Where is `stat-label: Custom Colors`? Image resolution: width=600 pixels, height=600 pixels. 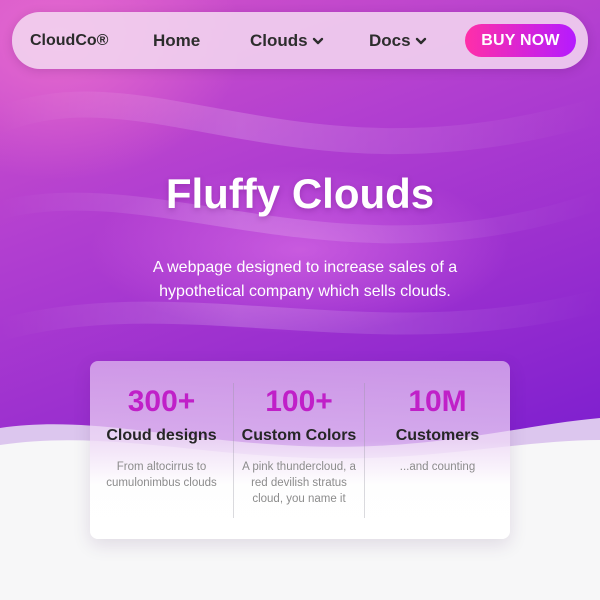
stat-label: Custom Colors is located at coordinates (299, 435).